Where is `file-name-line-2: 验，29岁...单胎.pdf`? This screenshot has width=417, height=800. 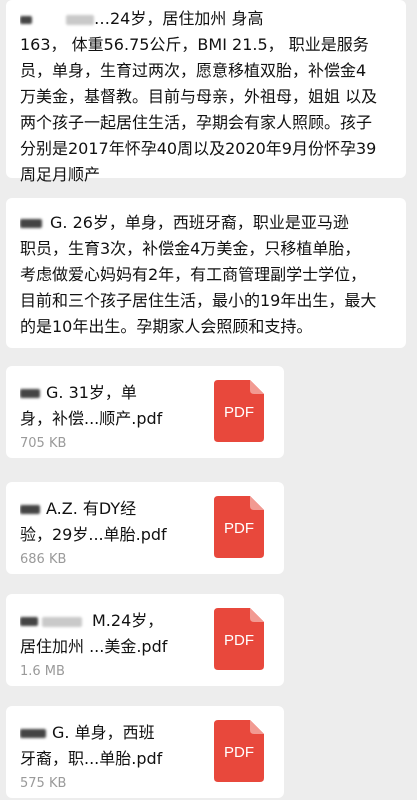 file-name-line-2: 验，29岁...单胎.pdf is located at coordinates (93, 534).